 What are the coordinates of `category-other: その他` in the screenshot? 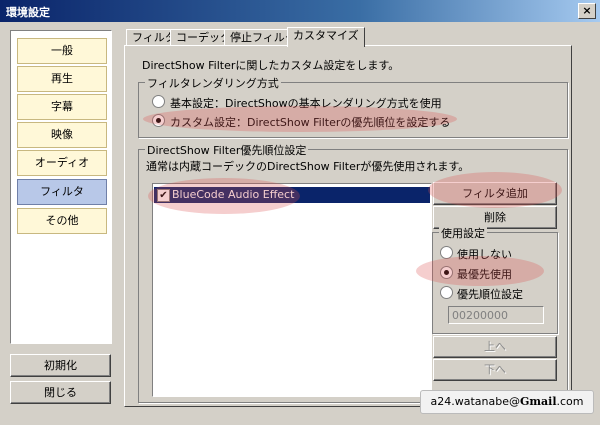 It's located at (62, 221).